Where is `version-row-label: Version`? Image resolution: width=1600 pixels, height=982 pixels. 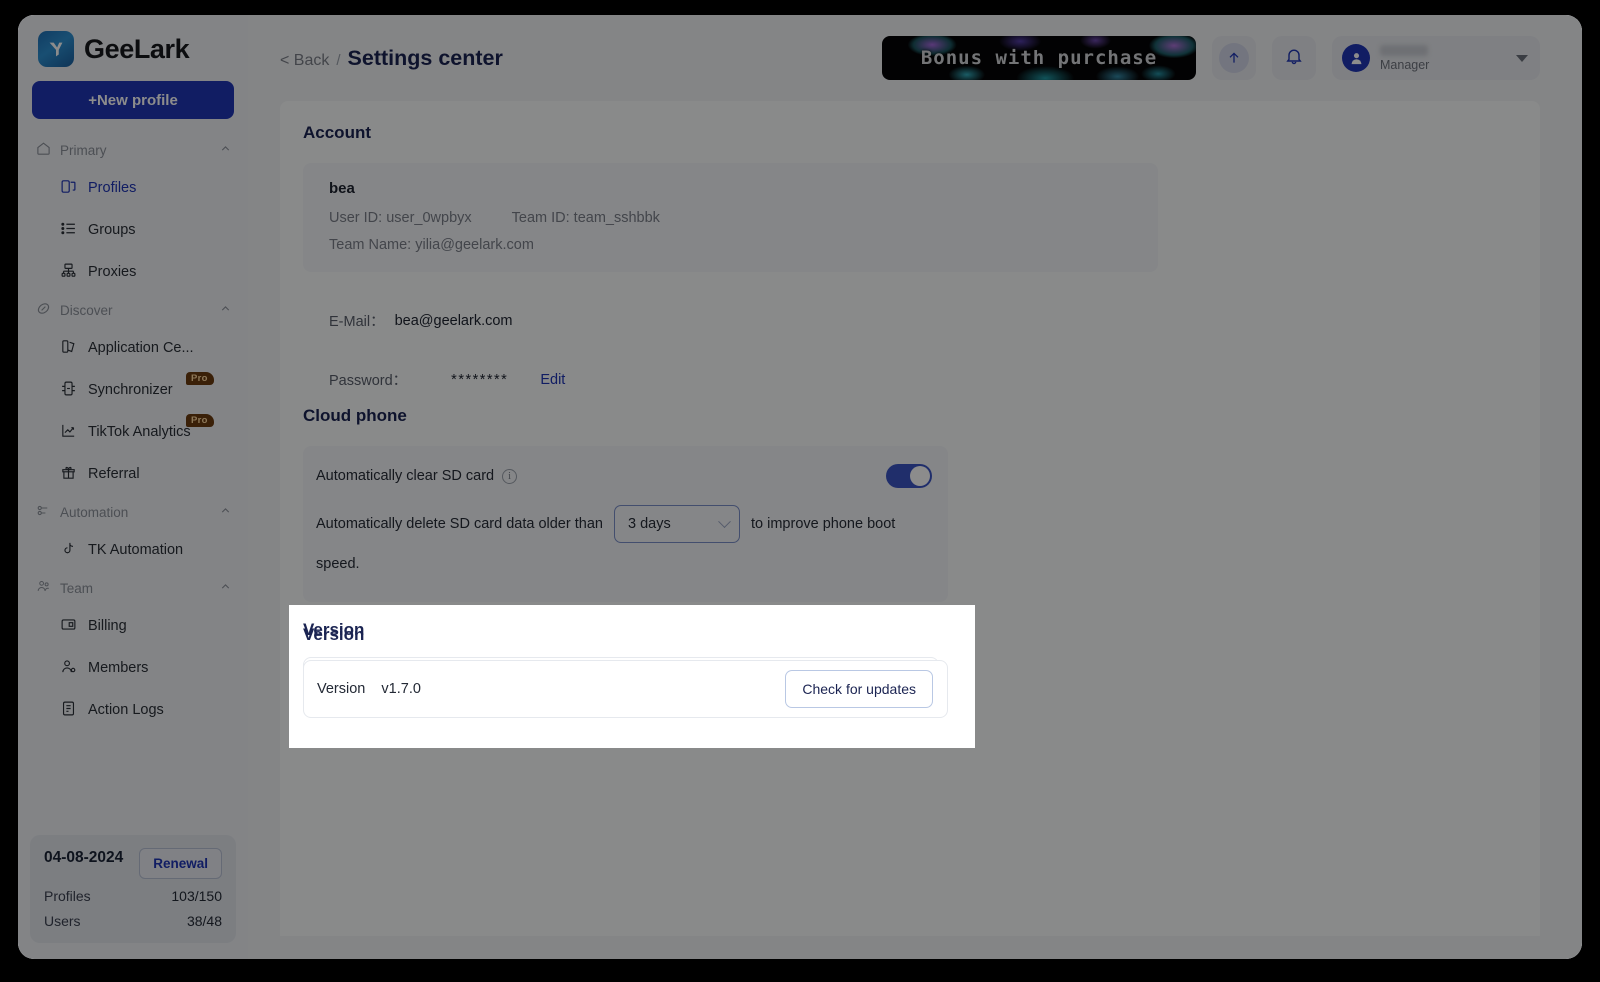
version-row-label: Version is located at coordinates (341, 689).